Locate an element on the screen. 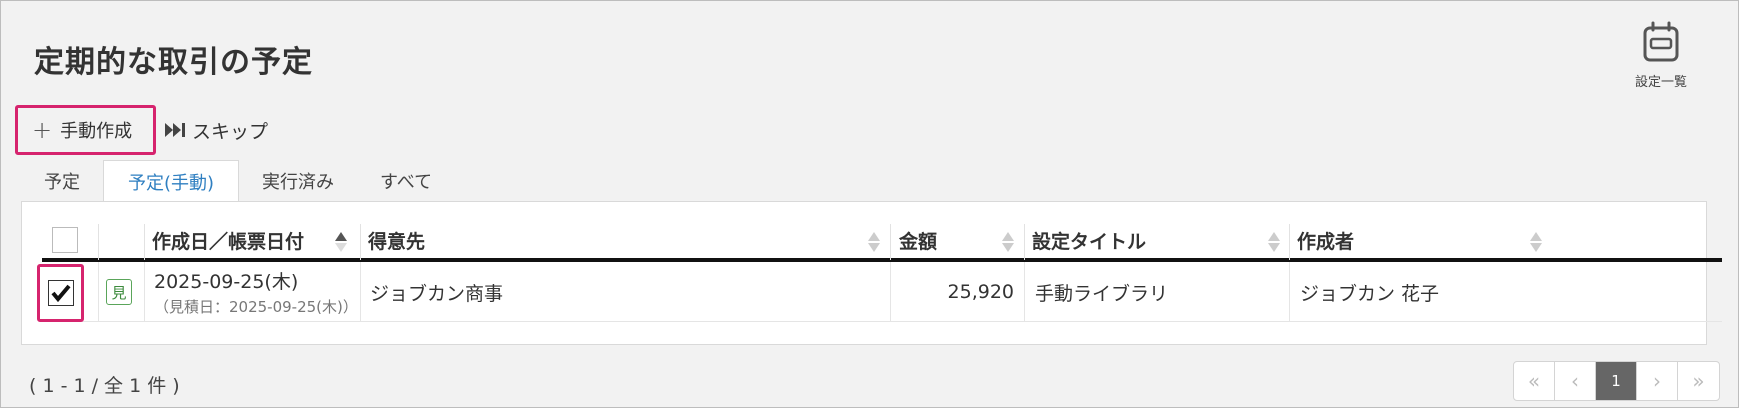  tab-all: すべて is located at coordinates (406, 181).